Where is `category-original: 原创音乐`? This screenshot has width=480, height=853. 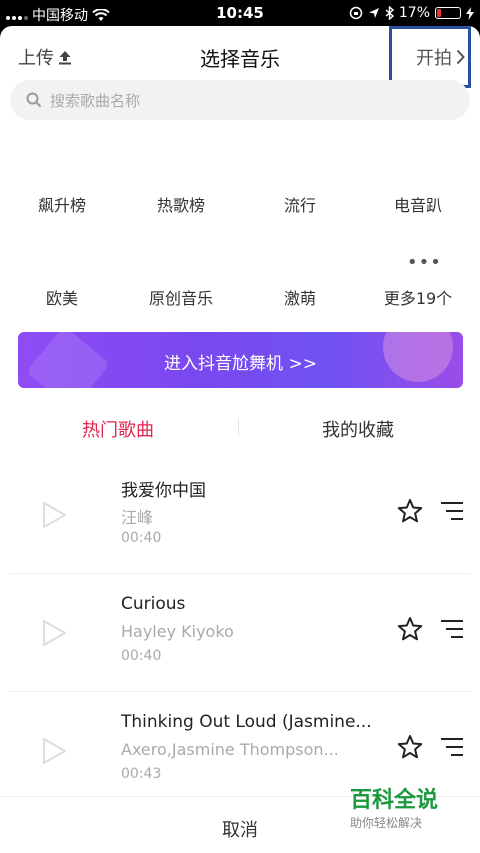 category-original: 原创音乐 is located at coordinates (181, 297).